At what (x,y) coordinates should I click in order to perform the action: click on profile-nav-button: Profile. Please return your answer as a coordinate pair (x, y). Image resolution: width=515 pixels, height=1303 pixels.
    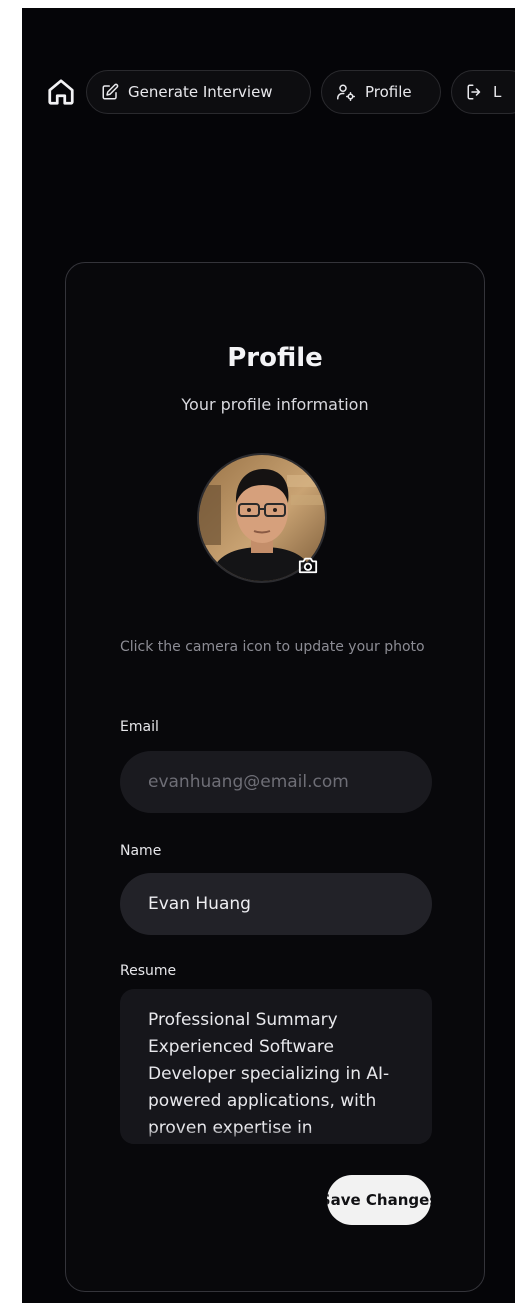
    Looking at the image, I should click on (381, 92).